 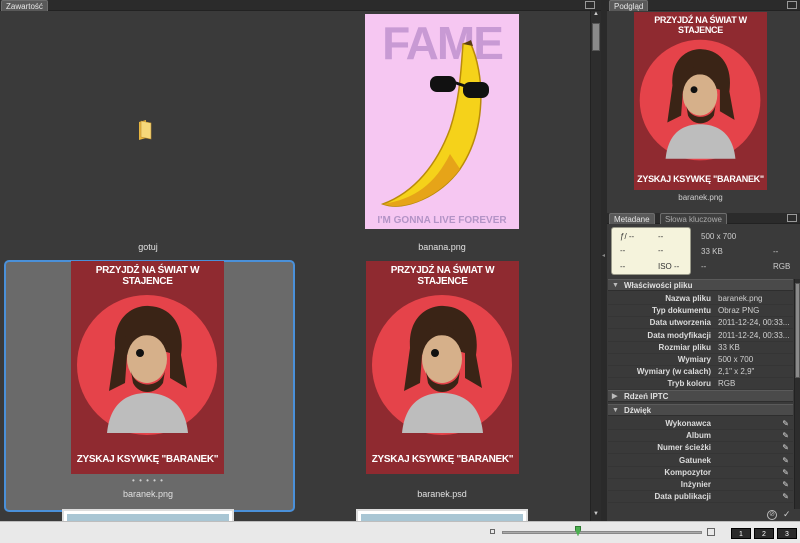 What do you see at coordinates (492, 531) in the screenshot?
I see `zoom-out-icon` at bounding box center [492, 531].